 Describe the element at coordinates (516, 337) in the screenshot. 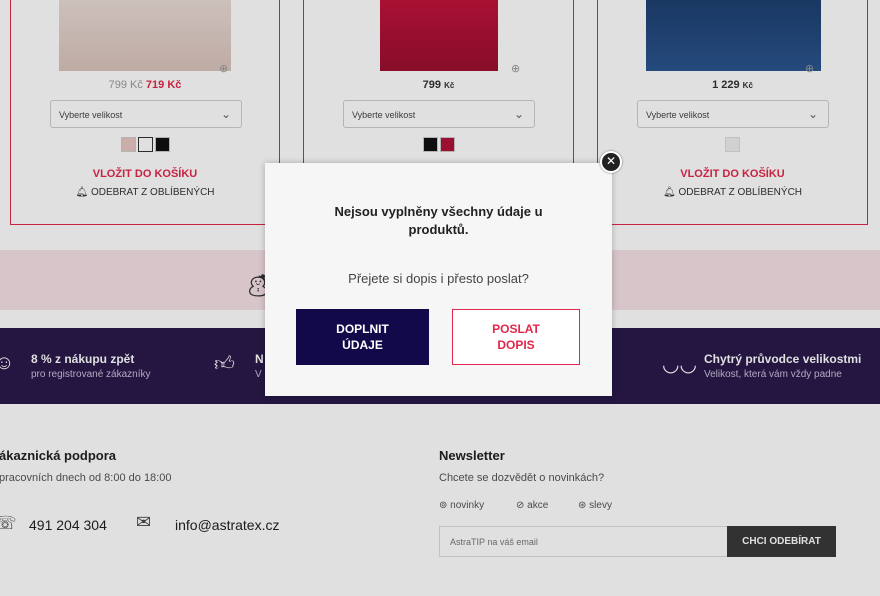

I see `send-letter-button: POSLAT DOPIS` at that location.